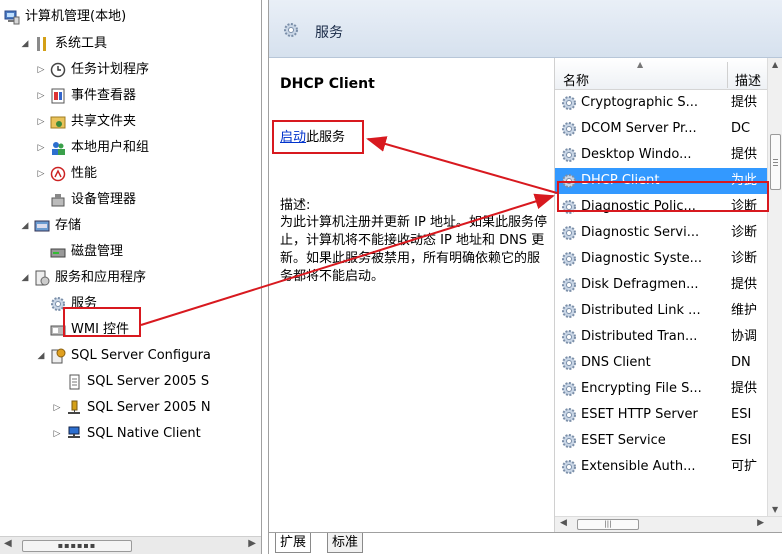 The image size is (782, 554). I want to click on tree-item: ◢ SQL Server Configura, so click(123, 356).